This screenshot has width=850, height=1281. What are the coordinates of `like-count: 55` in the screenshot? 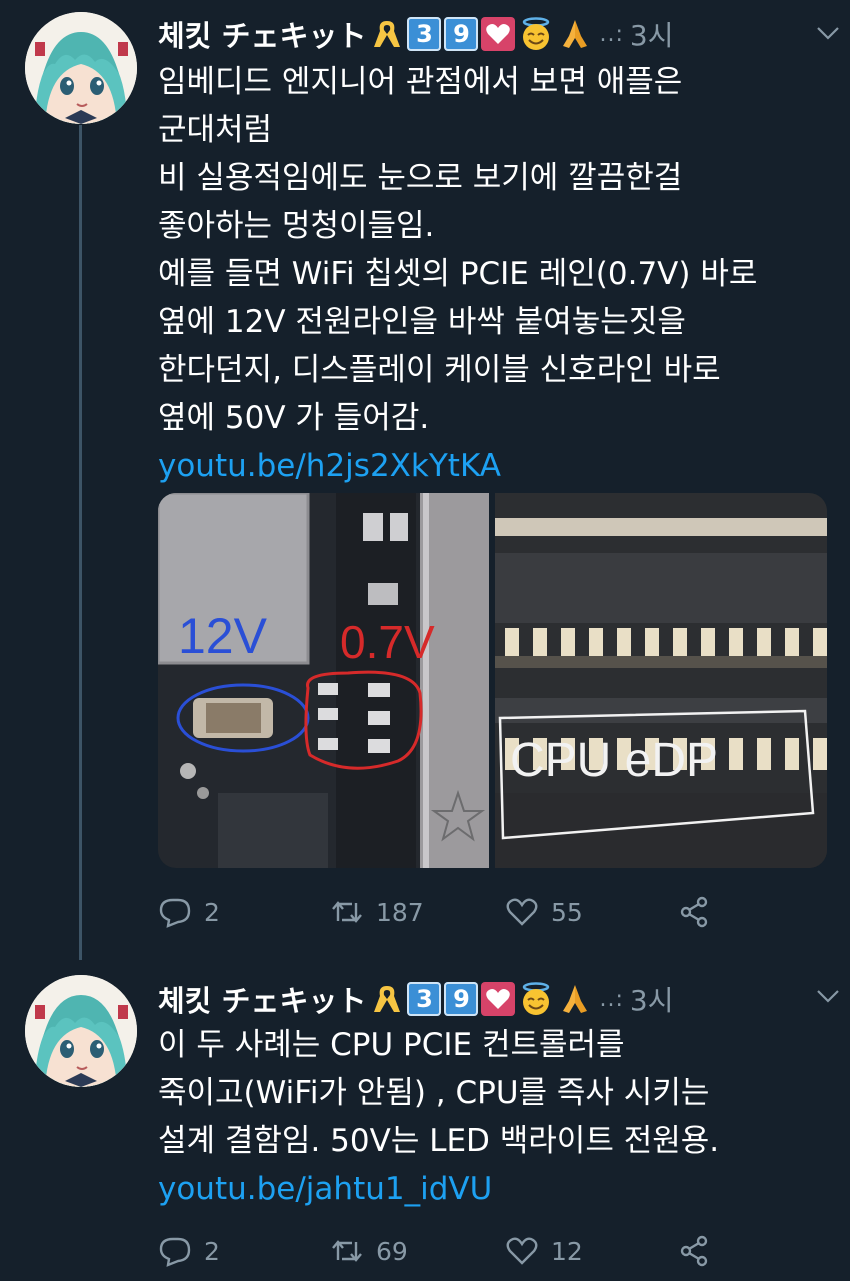 It's located at (567, 912).